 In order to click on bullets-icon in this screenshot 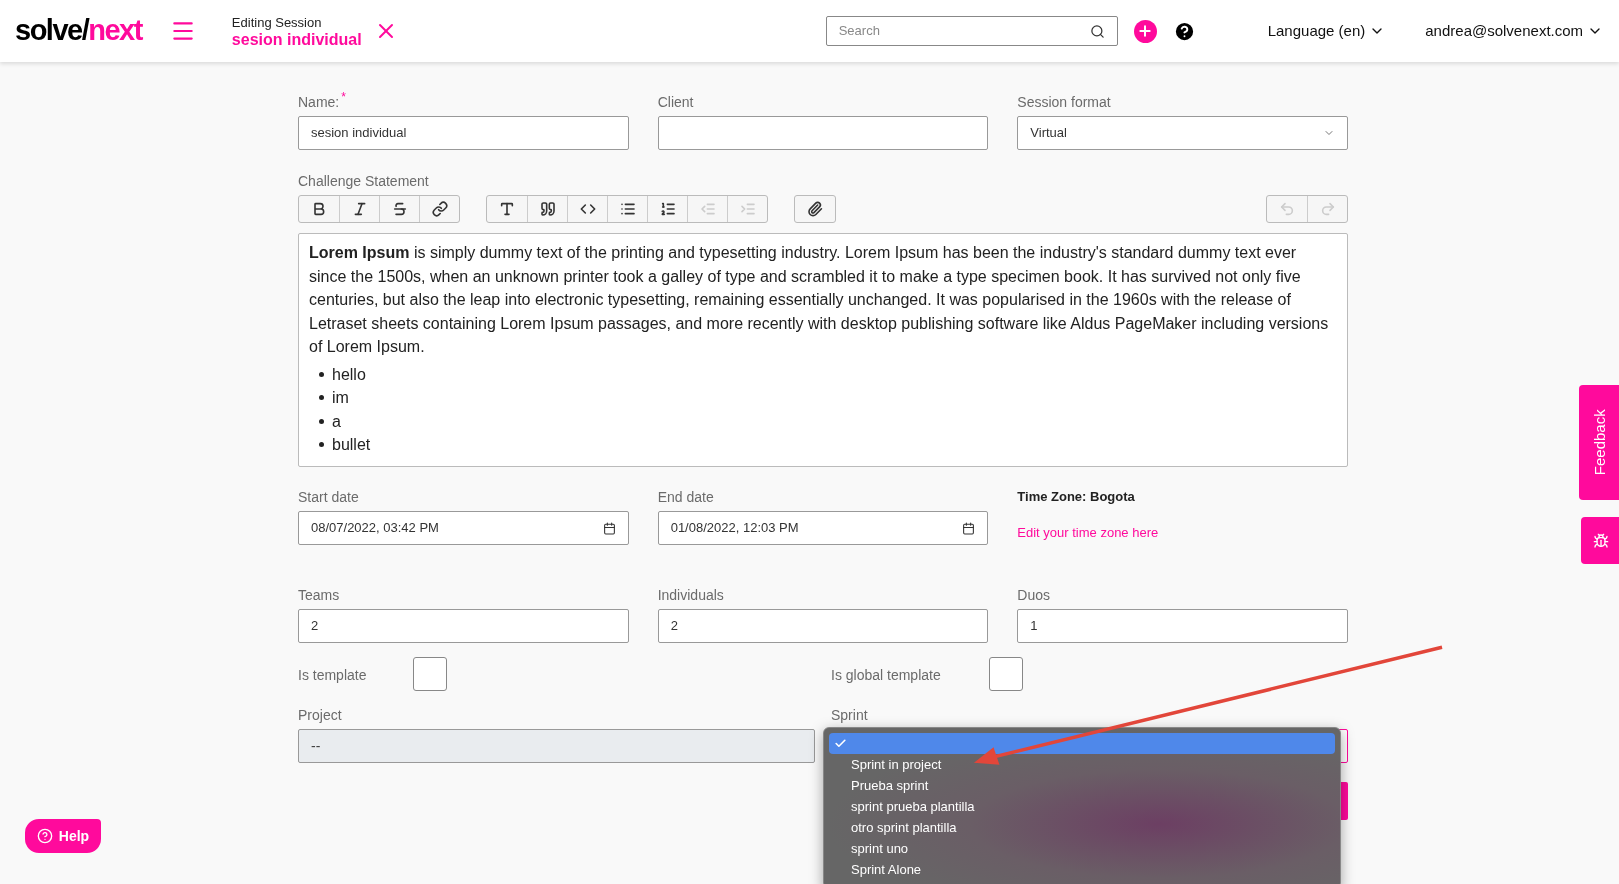, I will do `click(627, 209)`.